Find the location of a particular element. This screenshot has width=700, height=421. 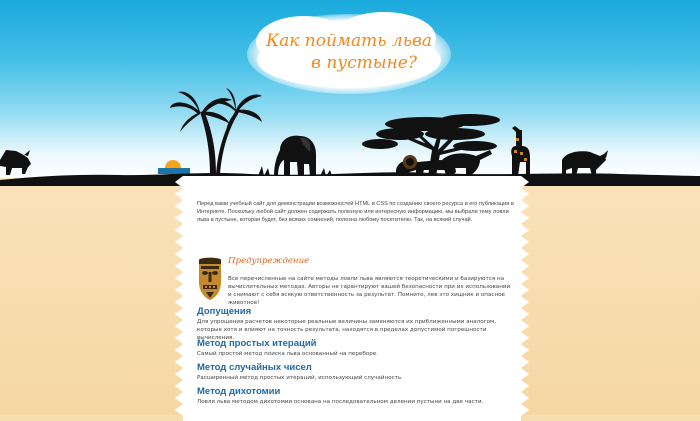

section-heading: Метод простых итераций is located at coordinates (357, 343).